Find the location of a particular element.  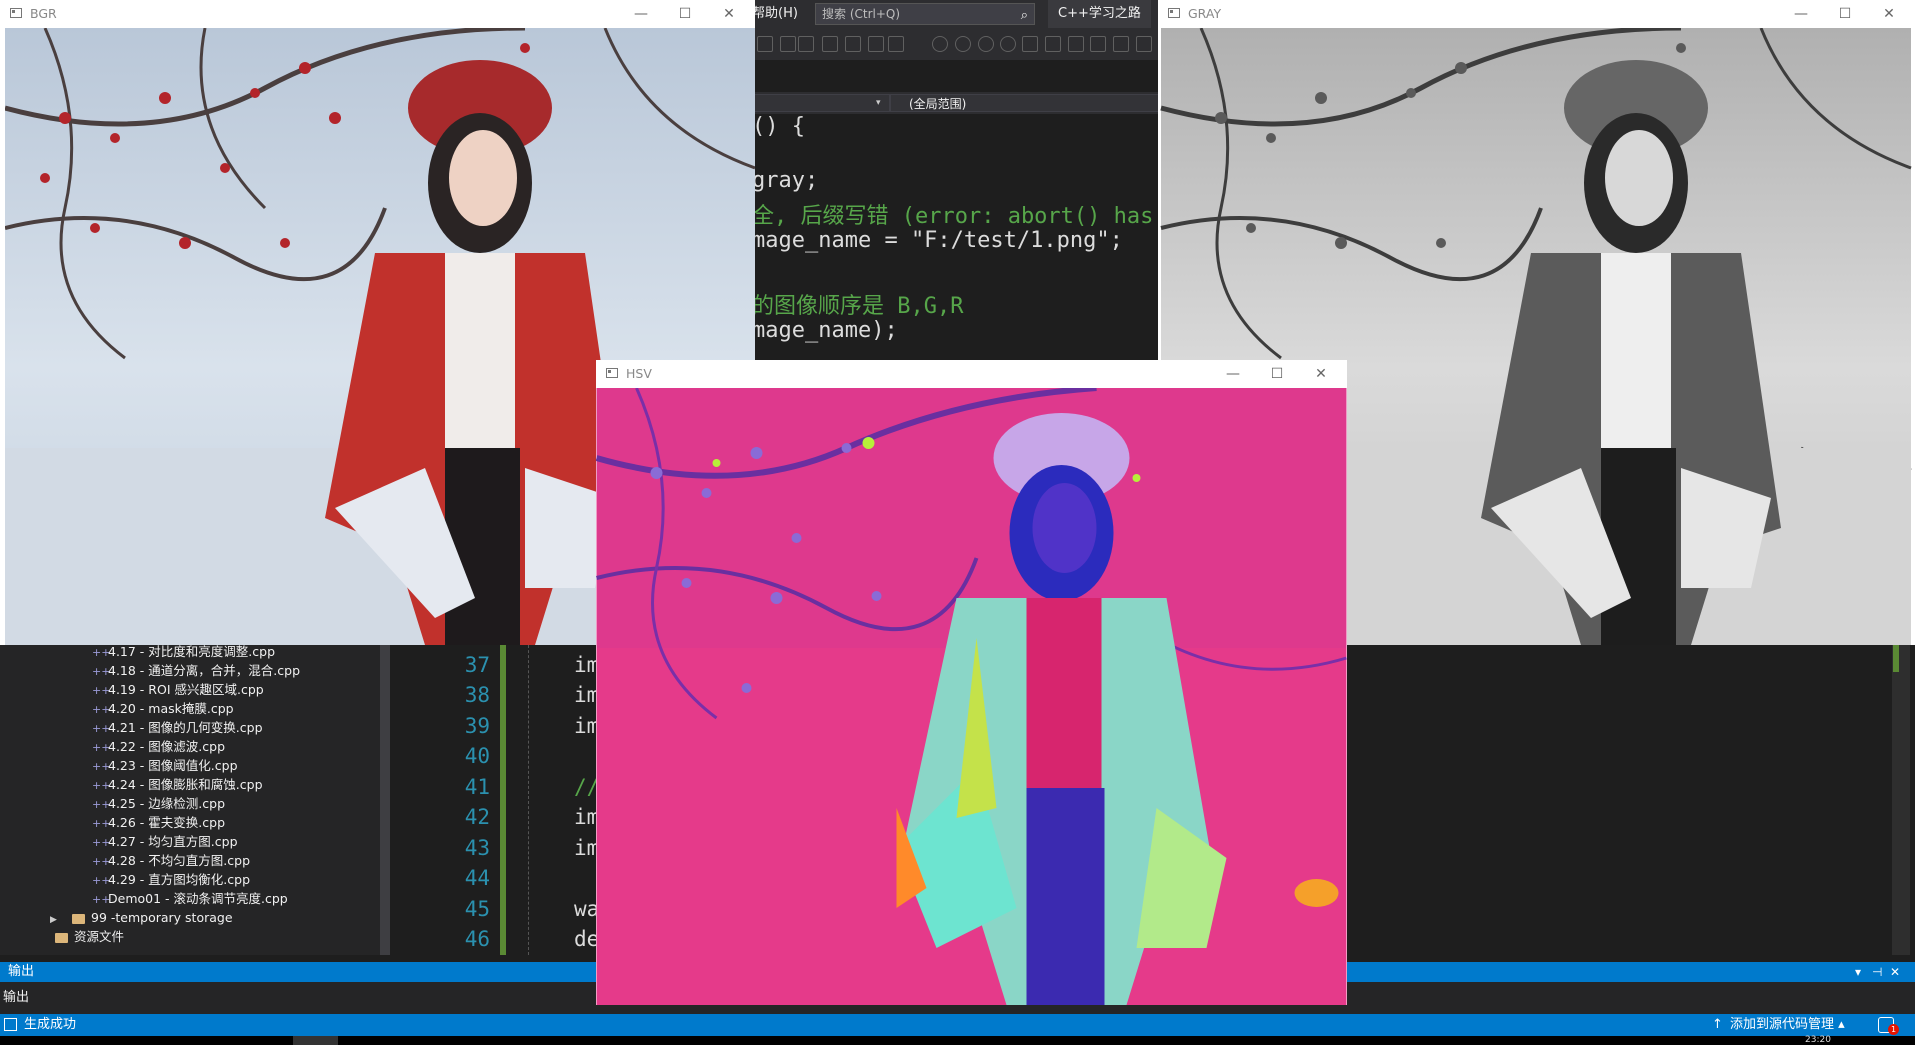

explorer-folder-item: ▶ 99 -temporary storage is located at coordinates (141, 917).